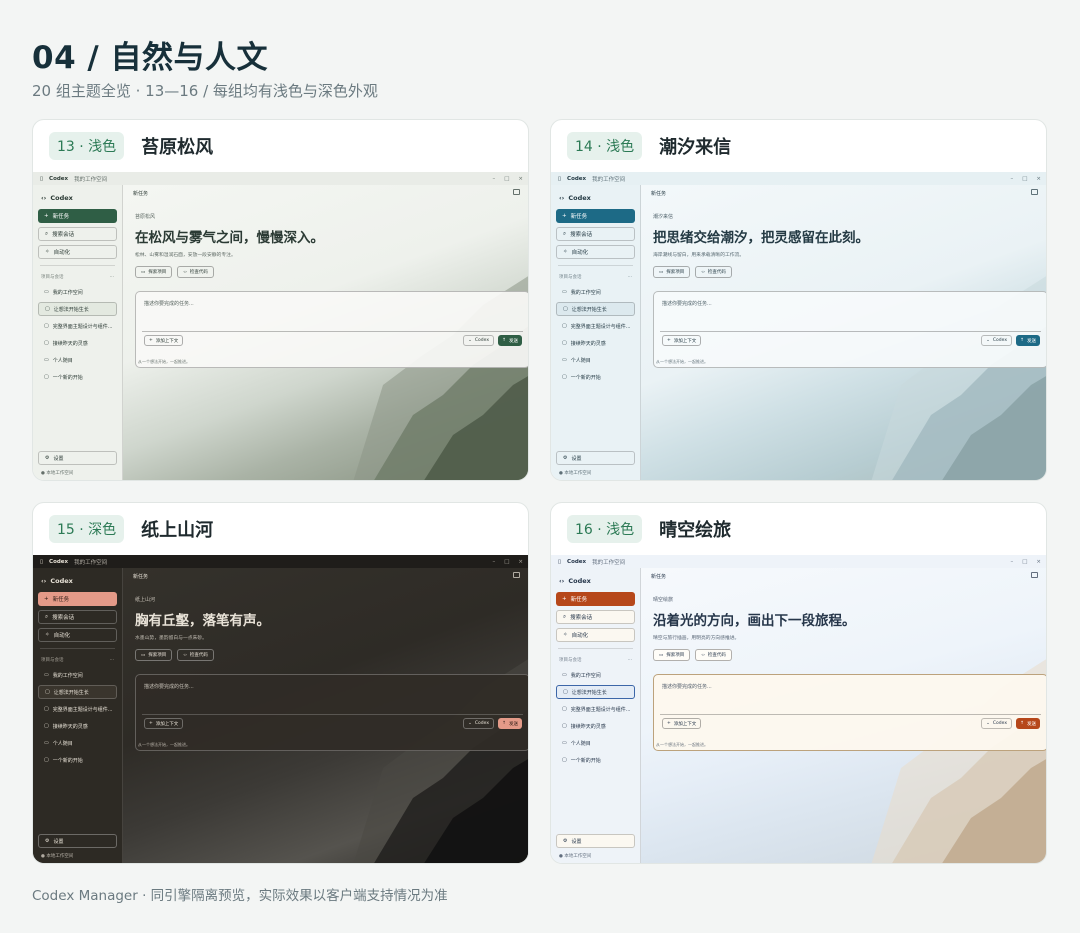 The image size is (1080, 933). What do you see at coordinates (57, 856) in the screenshot?
I see `local-workspace: ● 本地工作空间` at bounding box center [57, 856].